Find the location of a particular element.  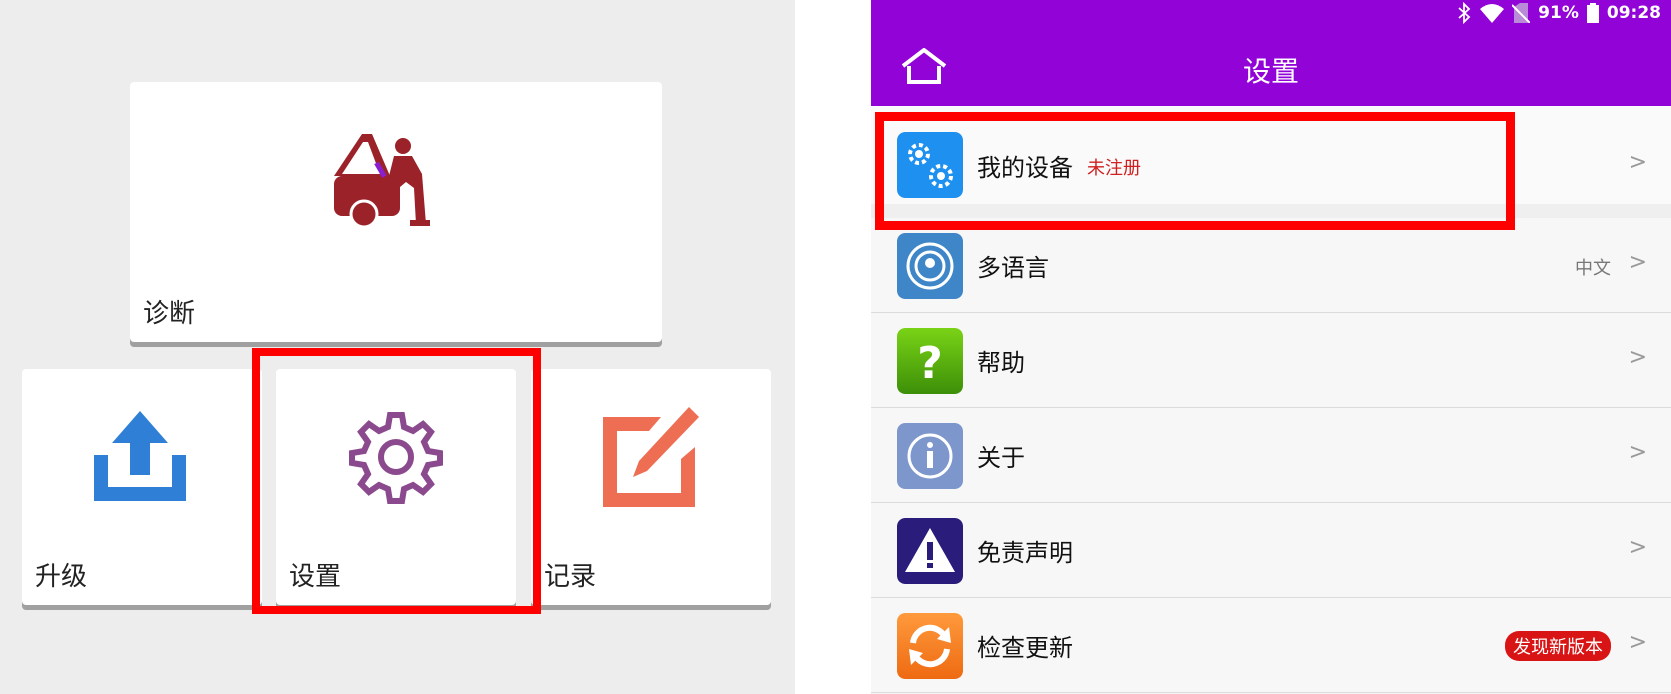

no-sim-icon is located at coordinates (1521, 13).